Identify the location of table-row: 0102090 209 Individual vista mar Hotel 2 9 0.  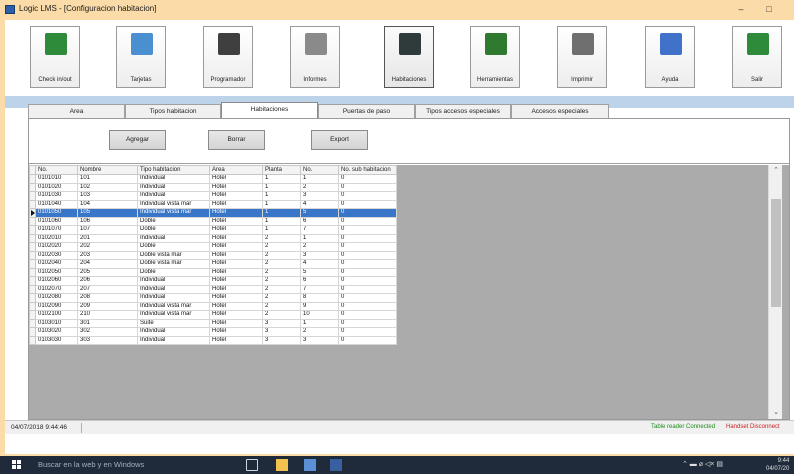
(213, 306).